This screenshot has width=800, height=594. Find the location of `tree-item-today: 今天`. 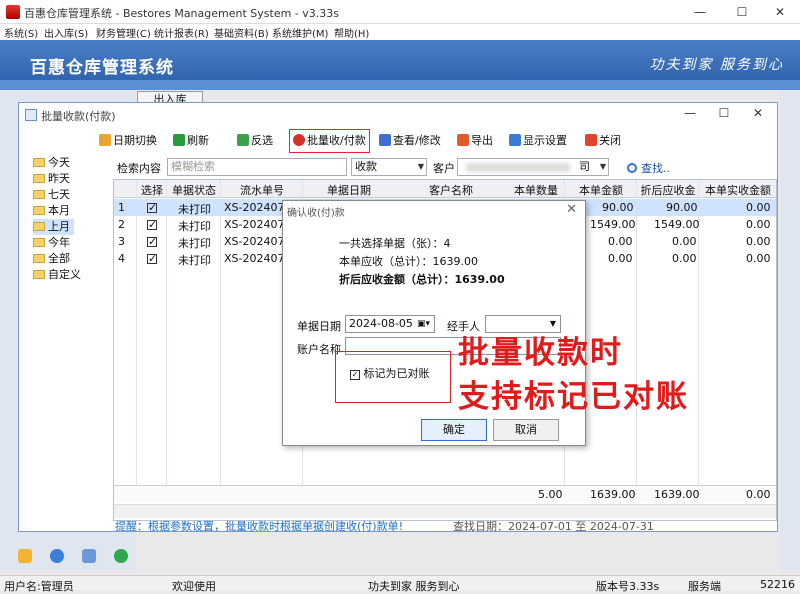

tree-item-today: 今天 is located at coordinates (51, 163).